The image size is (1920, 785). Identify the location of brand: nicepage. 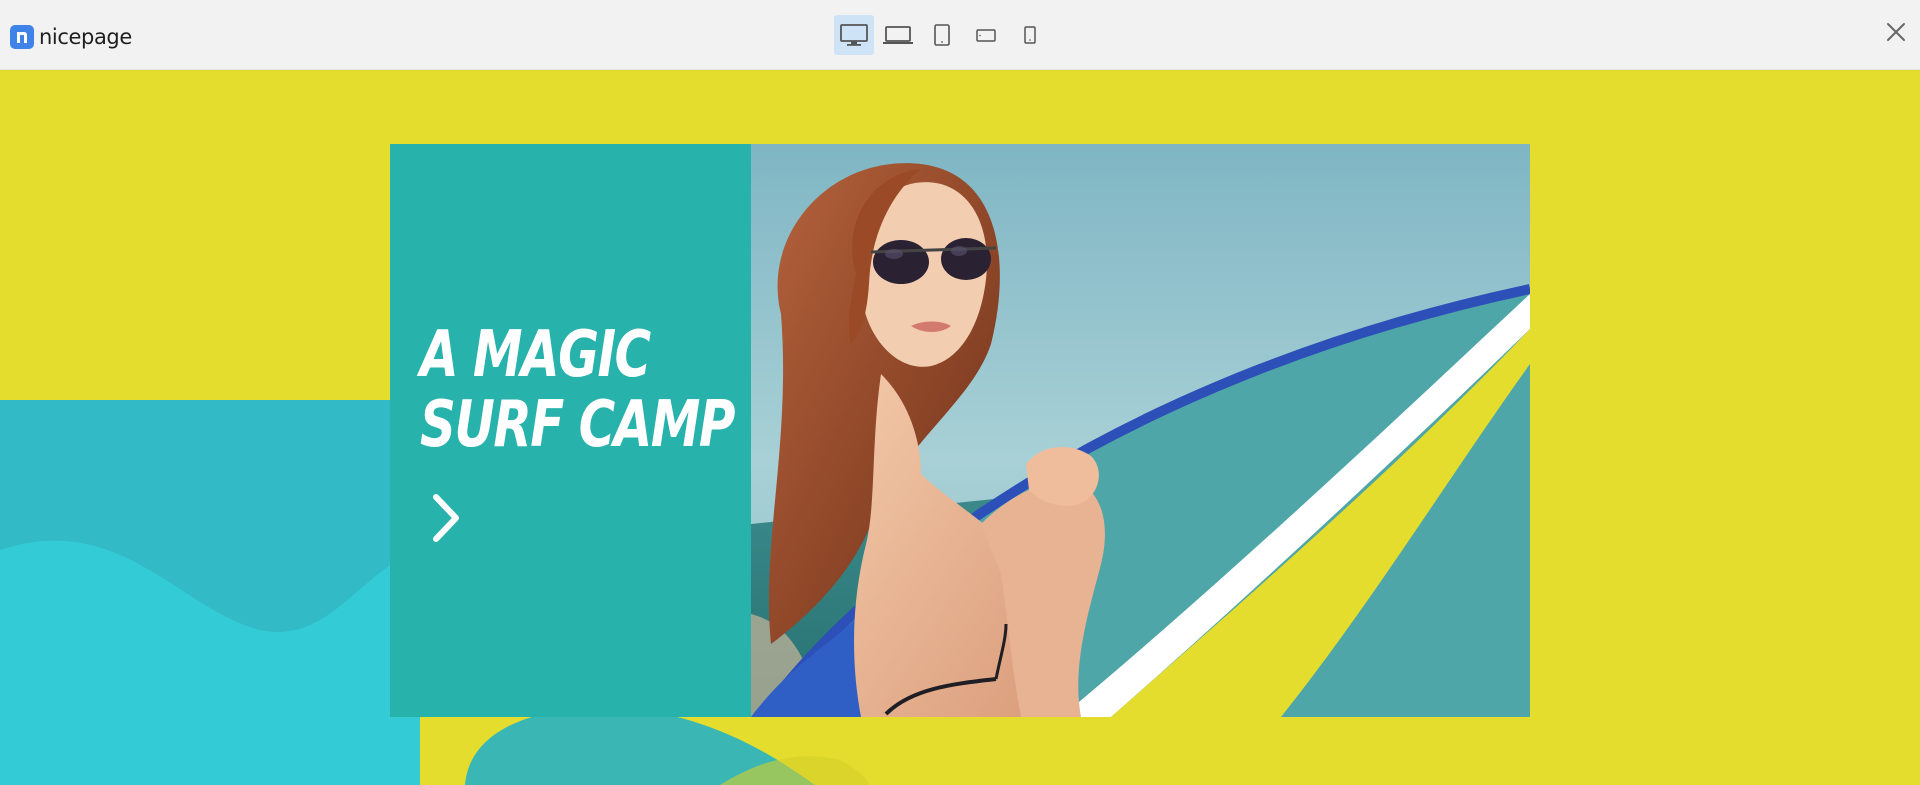
(71, 37).